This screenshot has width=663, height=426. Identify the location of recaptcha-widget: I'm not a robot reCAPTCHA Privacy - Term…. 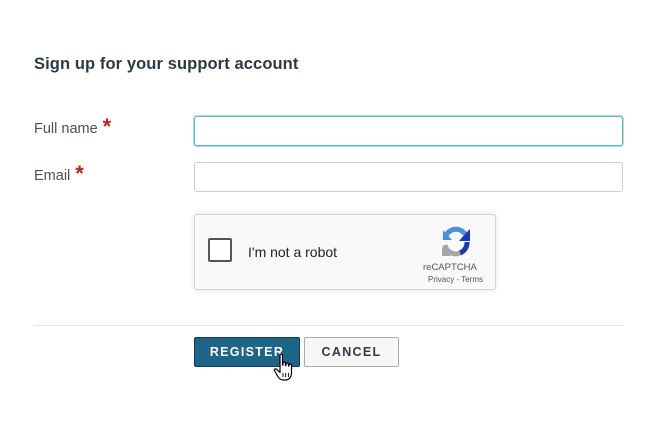
(345, 252).